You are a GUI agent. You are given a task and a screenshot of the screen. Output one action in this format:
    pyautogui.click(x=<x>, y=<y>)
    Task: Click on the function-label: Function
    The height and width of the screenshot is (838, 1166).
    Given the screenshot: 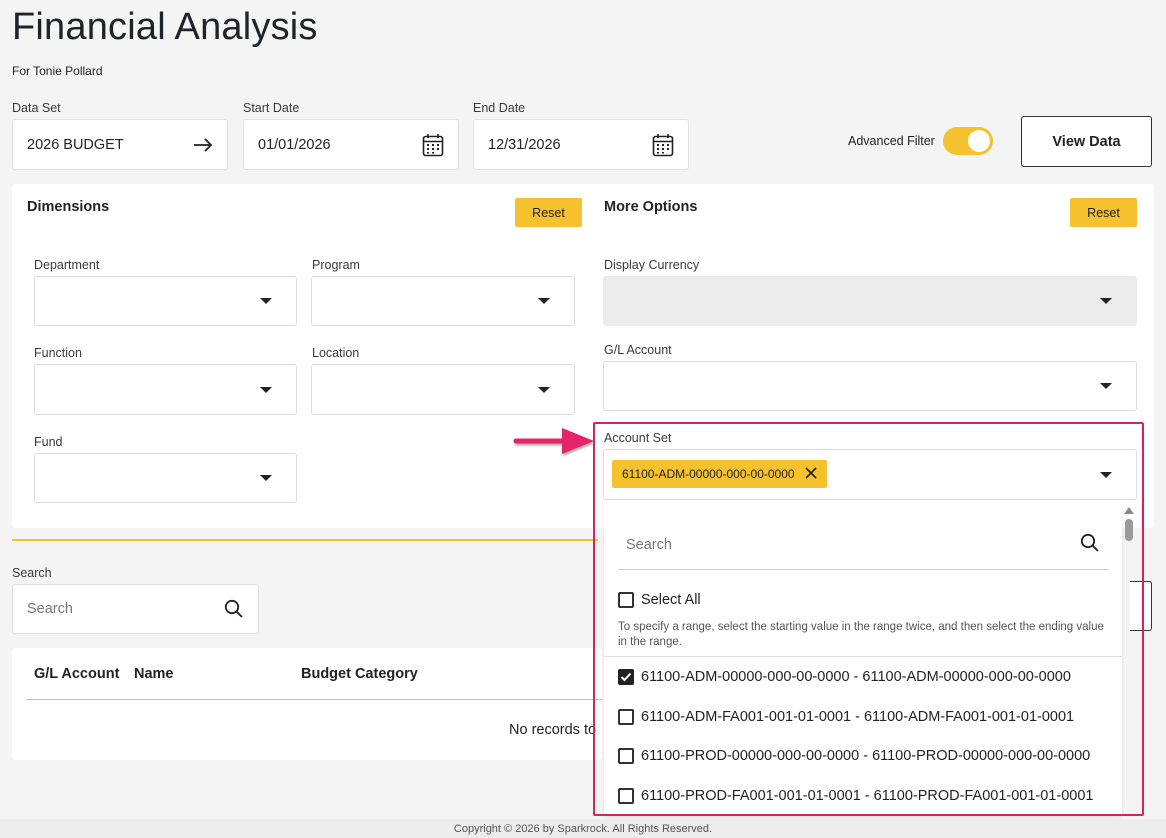 What is the action you would take?
    pyautogui.click(x=58, y=353)
    